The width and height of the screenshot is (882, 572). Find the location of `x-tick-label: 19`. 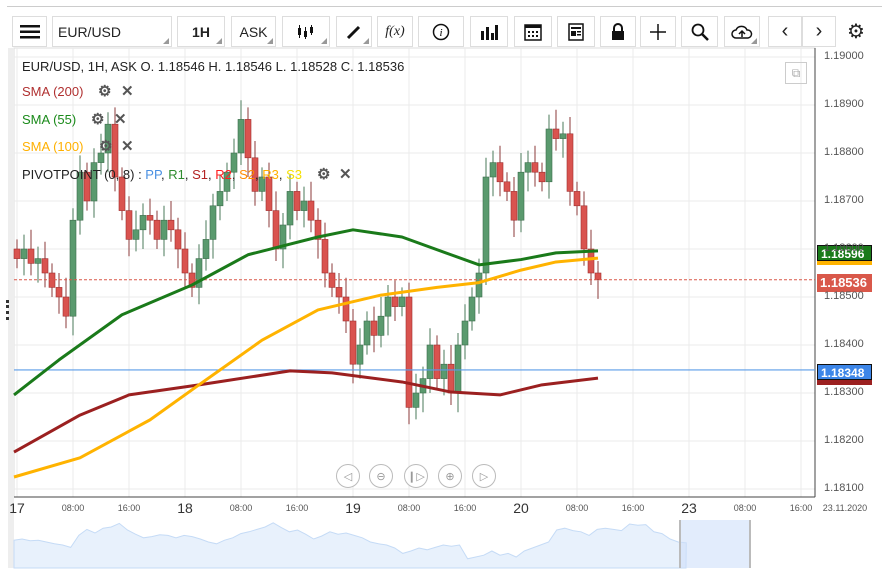

x-tick-label: 19 is located at coordinates (353, 508).